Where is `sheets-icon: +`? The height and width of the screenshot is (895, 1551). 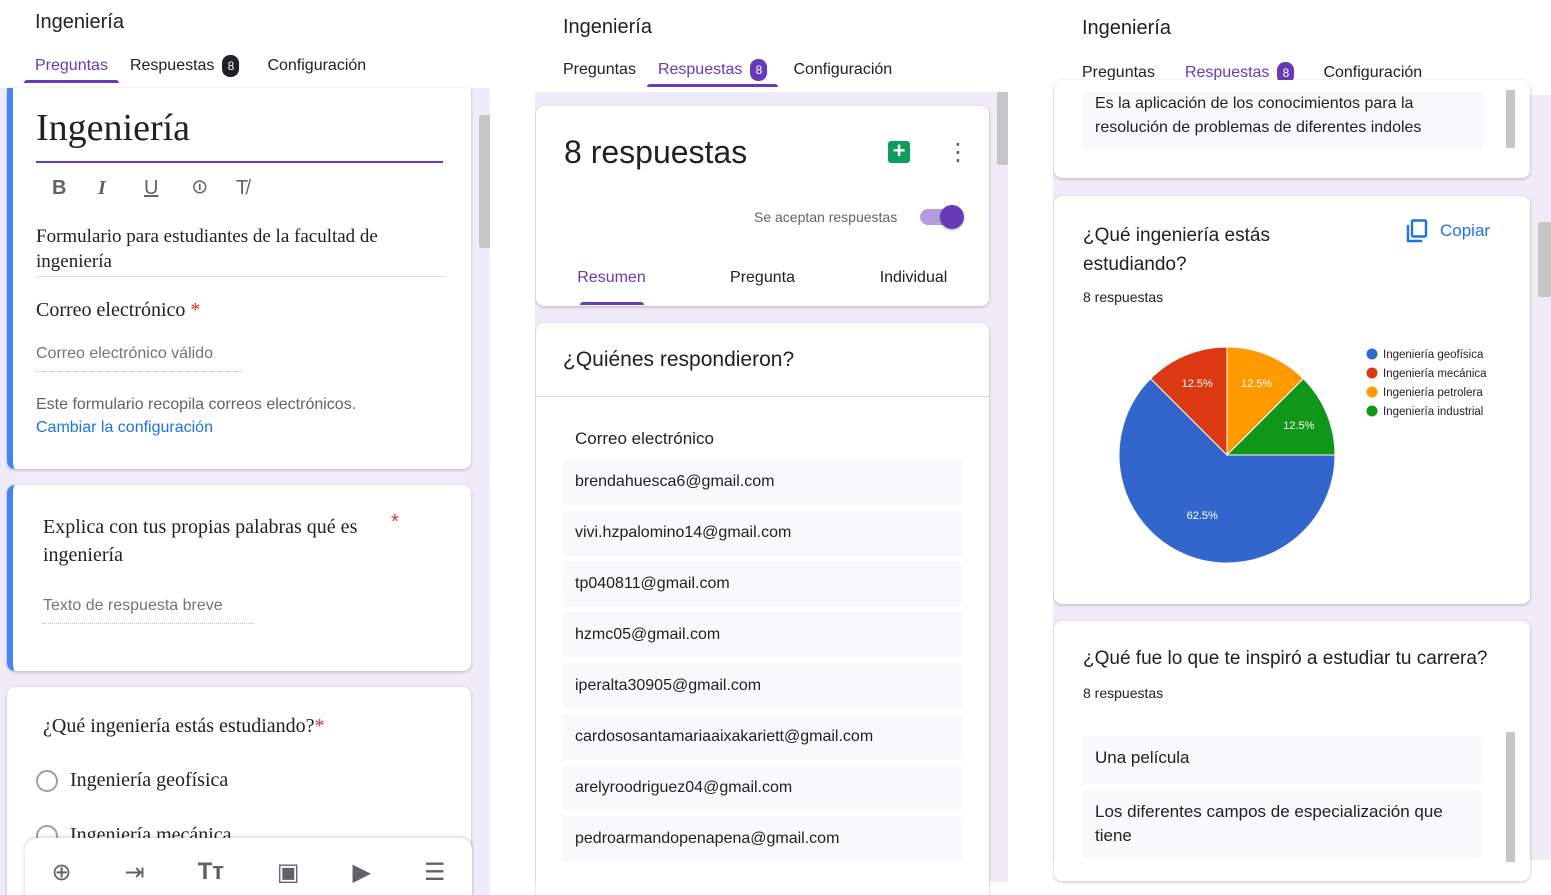
sheets-icon: + is located at coordinates (899, 151).